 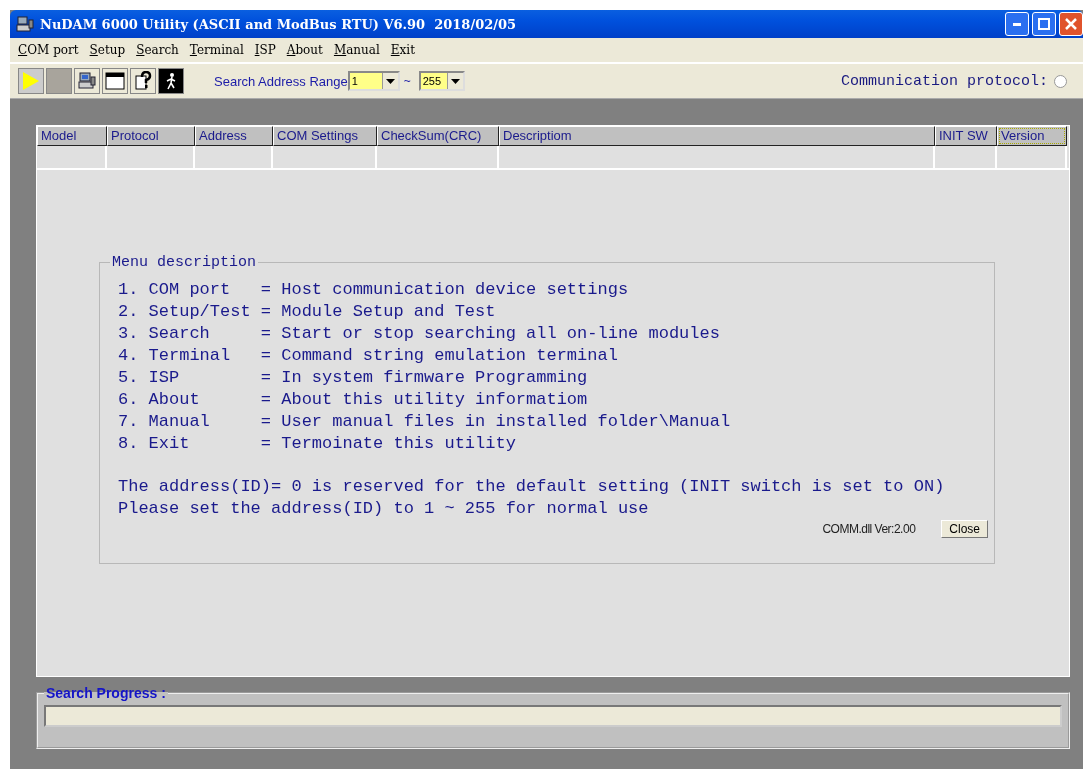 I want to click on menu-item: ISP, so click(x=265, y=50).